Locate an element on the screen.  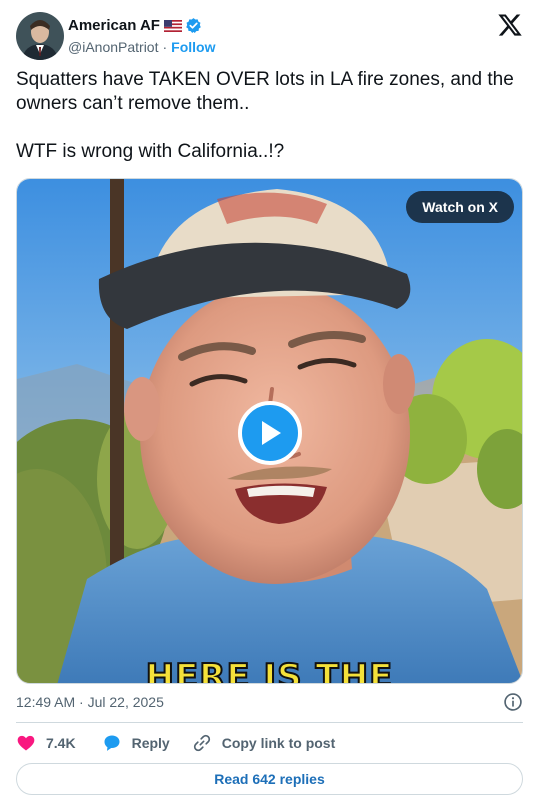
link-icon is located at coordinates (201, 743).